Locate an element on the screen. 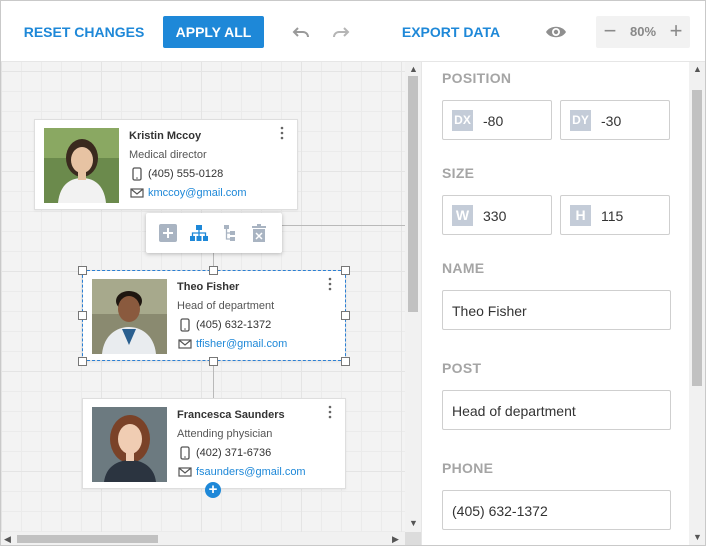 The width and height of the screenshot is (706, 546). zoom-in-button: + is located at coordinates (676, 32).